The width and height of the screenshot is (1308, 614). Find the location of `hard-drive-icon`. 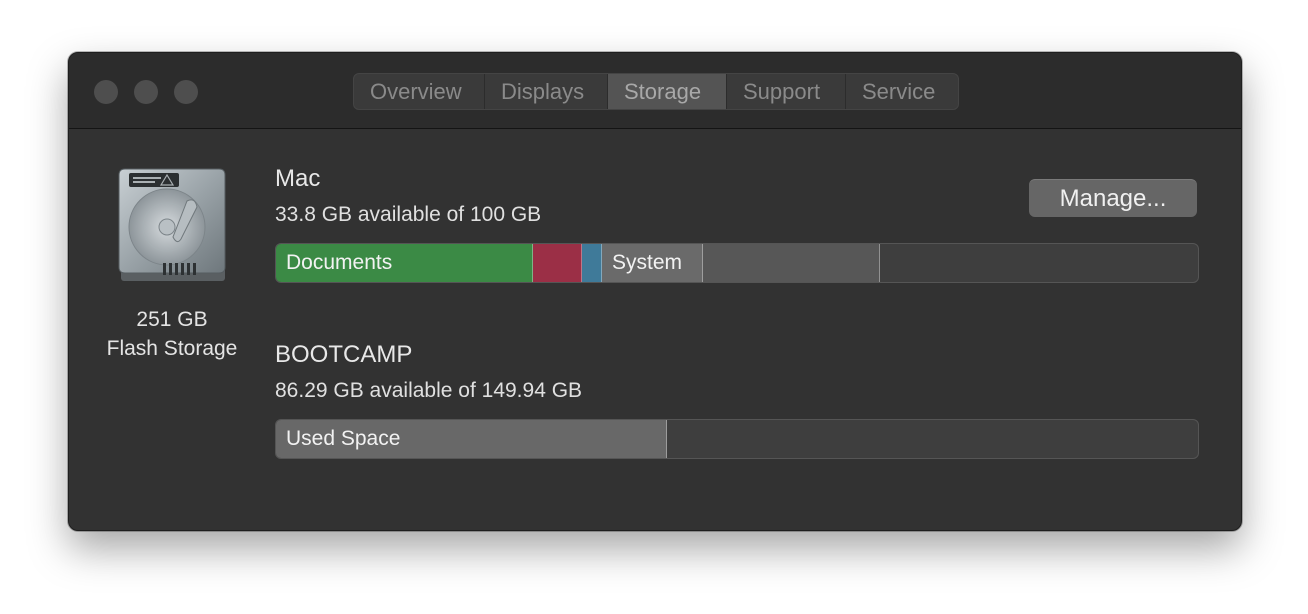

hard-drive-icon is located at coordinates (172, 224).